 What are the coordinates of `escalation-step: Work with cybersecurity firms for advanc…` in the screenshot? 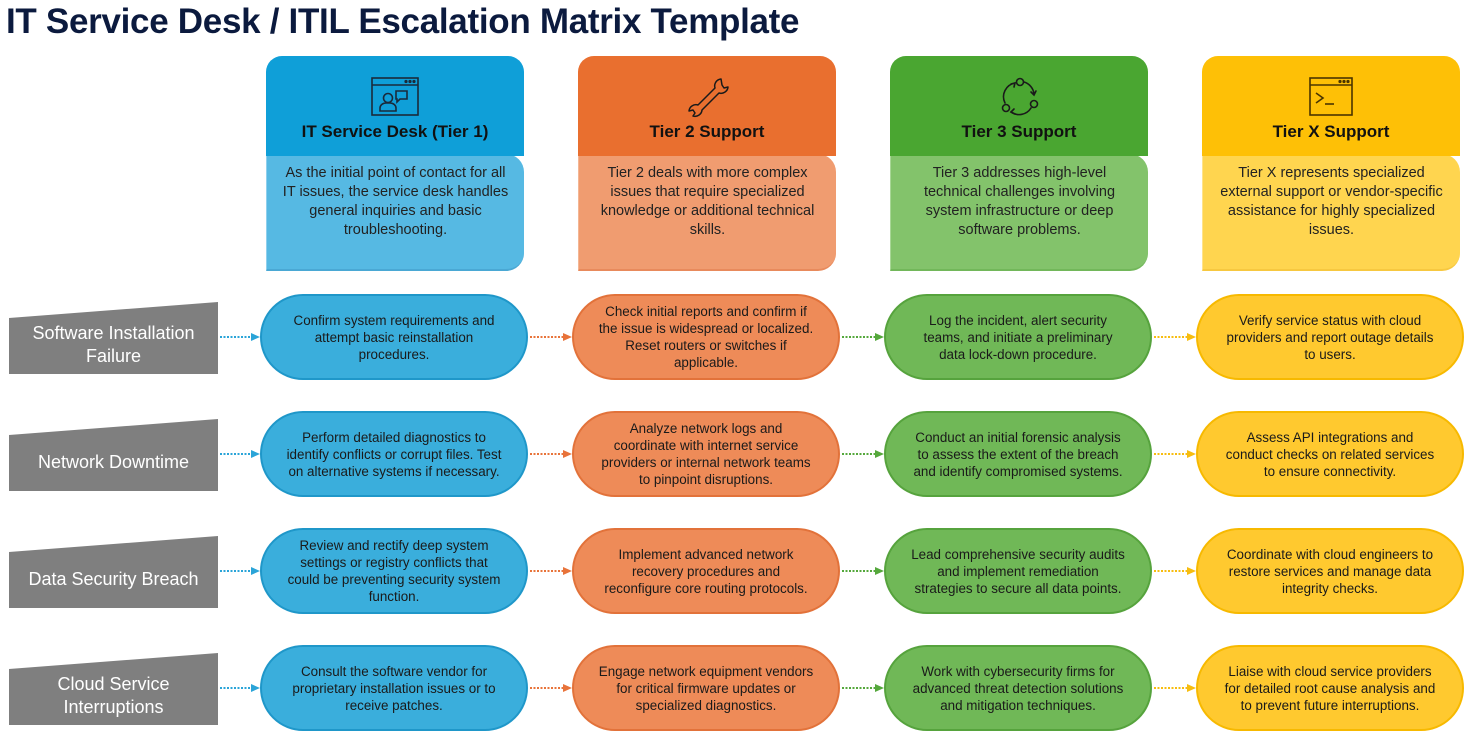 It's located at (1018, 688).